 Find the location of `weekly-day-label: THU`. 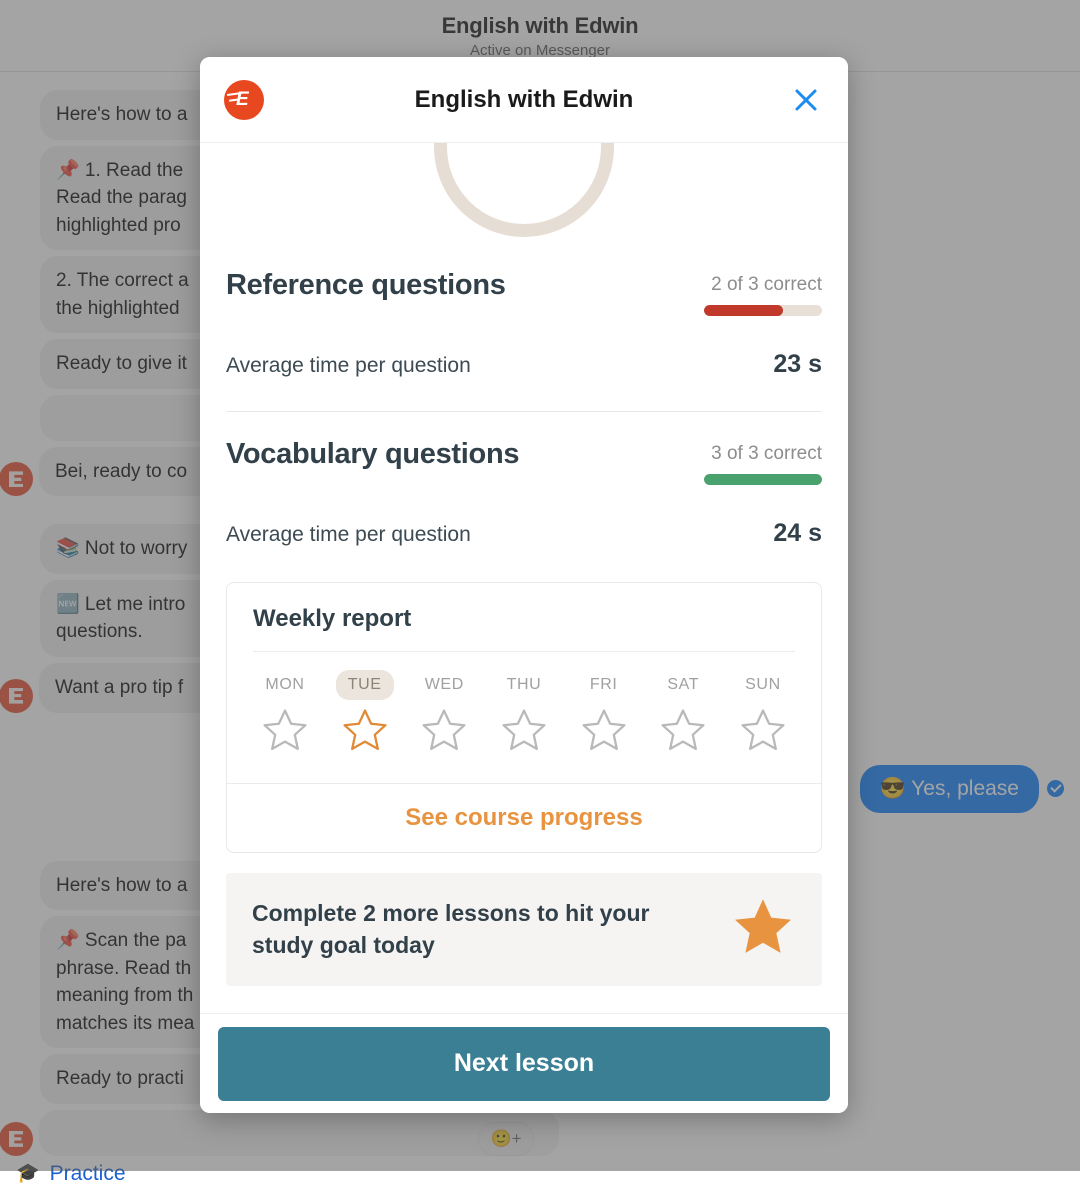

weekly-day-label: THU is located at coordinates (524, 685).